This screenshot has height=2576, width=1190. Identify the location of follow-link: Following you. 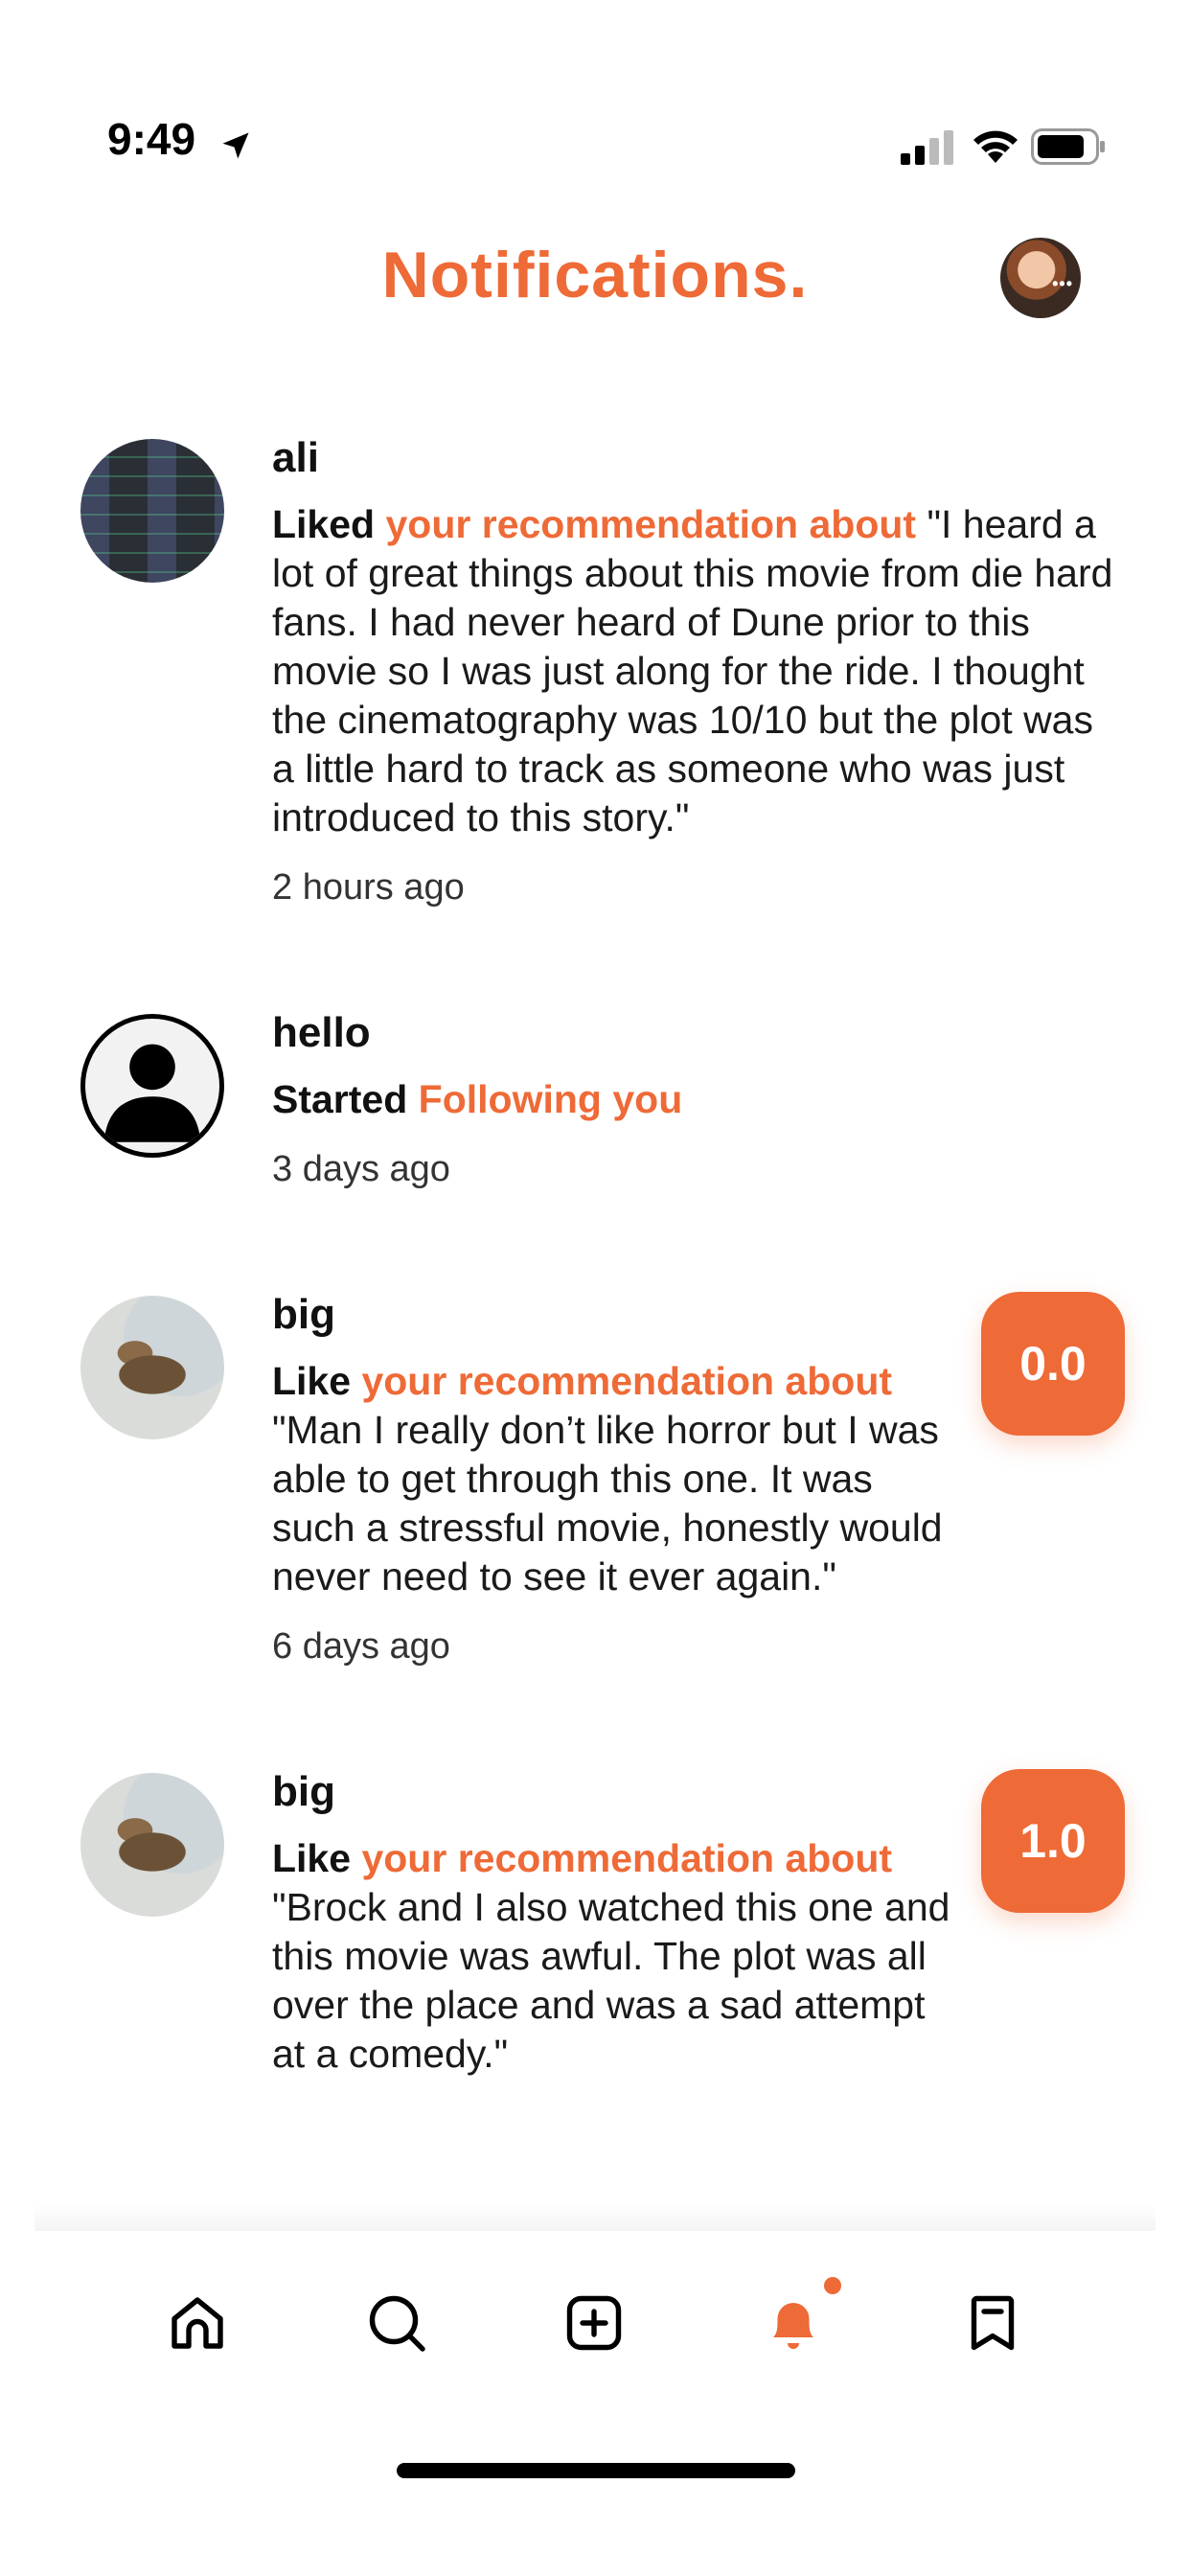
(551, 1099).